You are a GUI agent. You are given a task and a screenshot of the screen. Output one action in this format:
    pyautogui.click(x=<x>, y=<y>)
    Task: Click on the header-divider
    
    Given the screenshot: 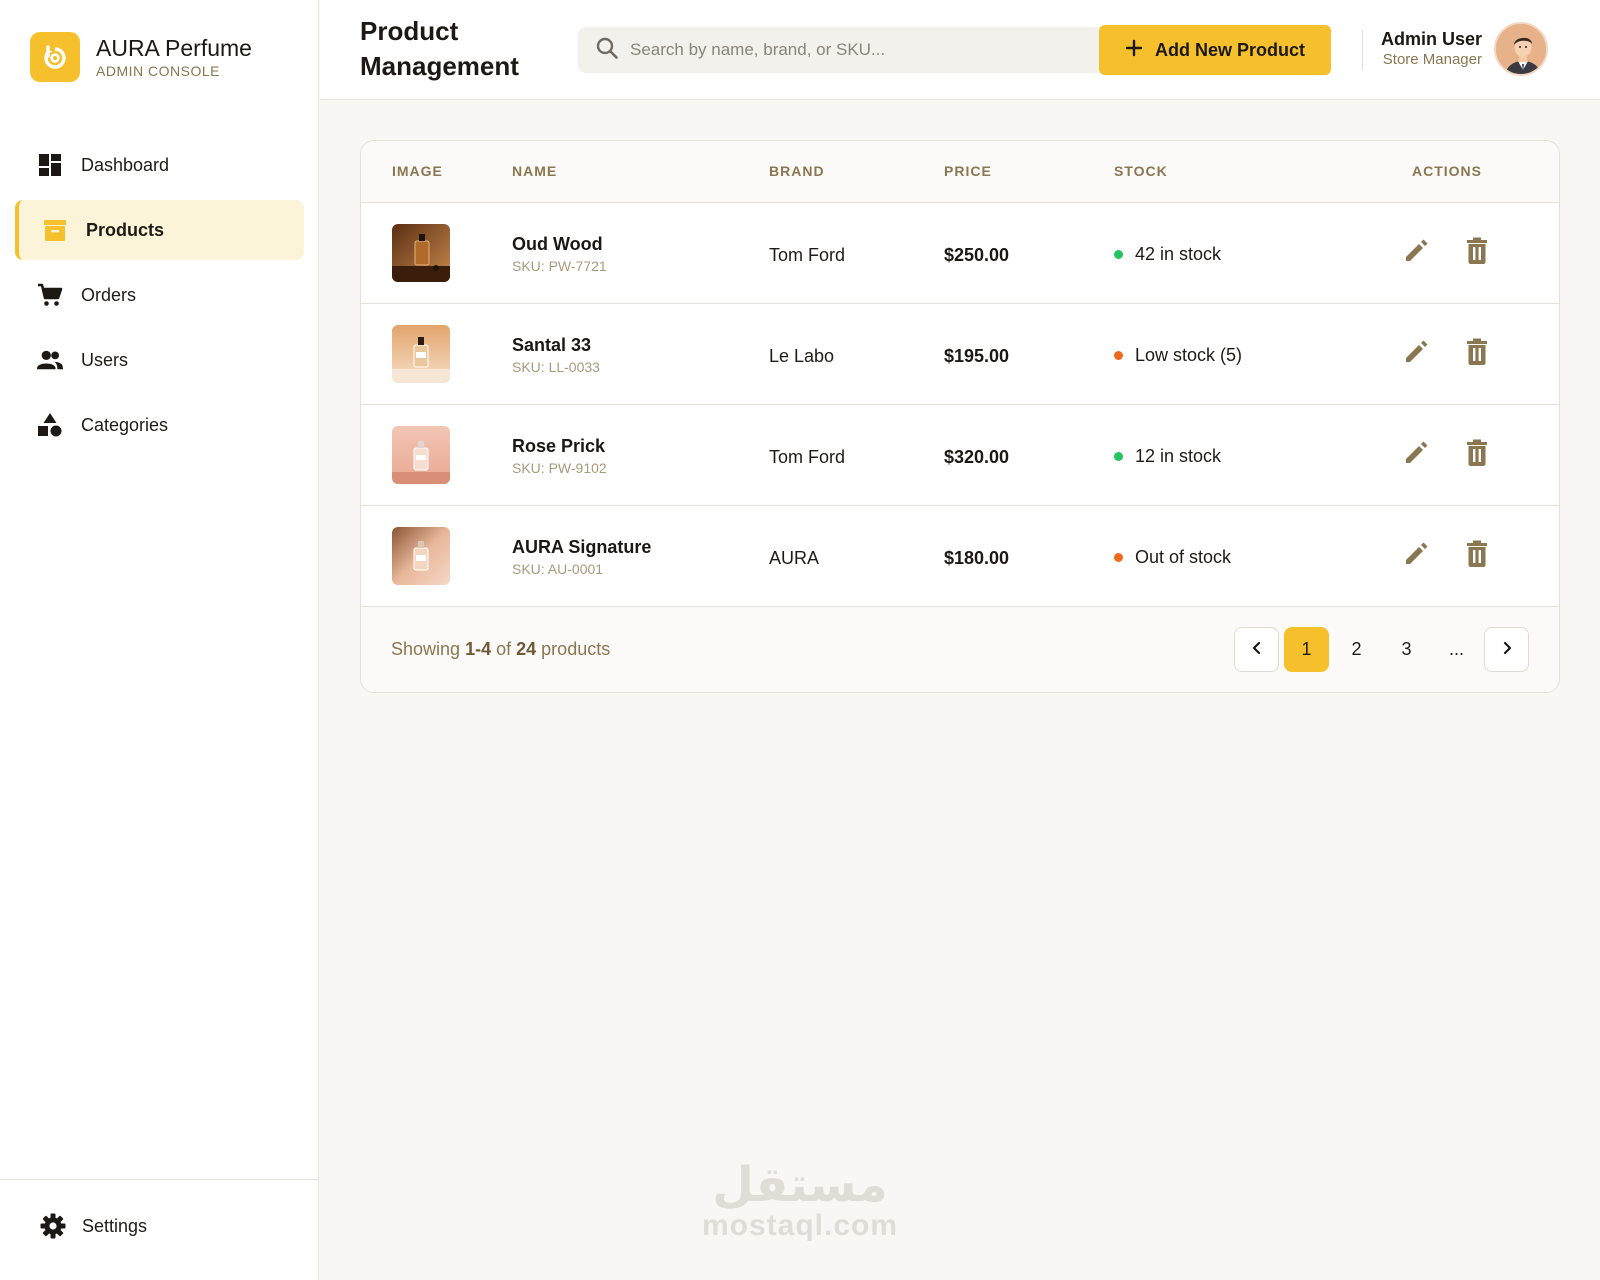 What is the action you would take?
    pyautogui.click(x=1362, y=50)
    